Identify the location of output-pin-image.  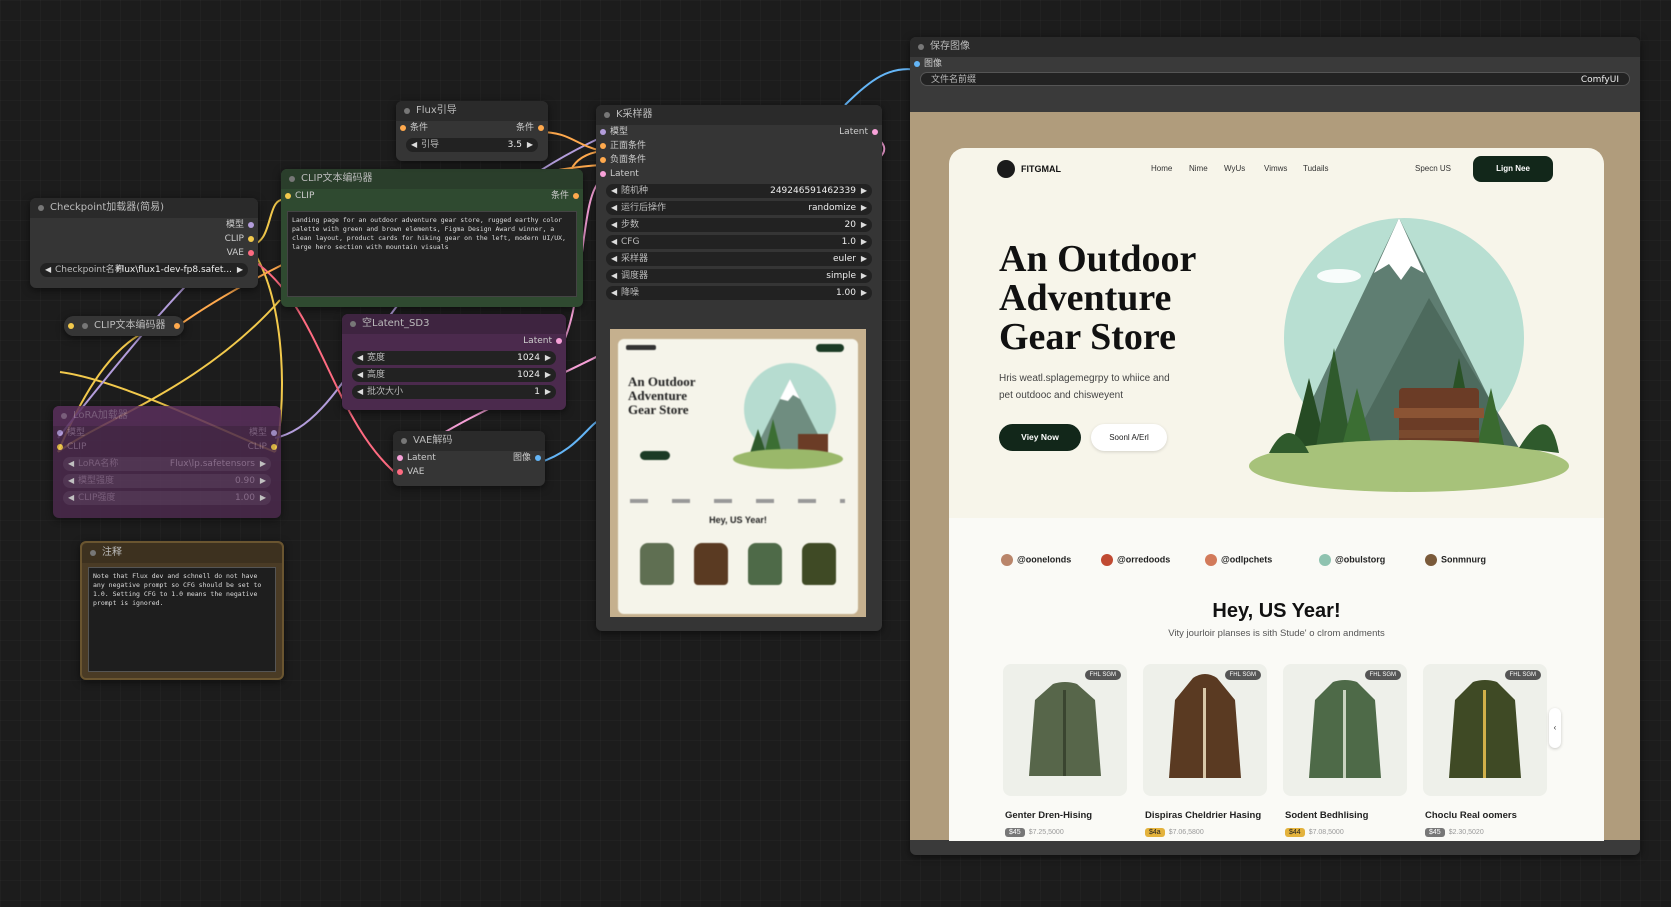
(538, 458).